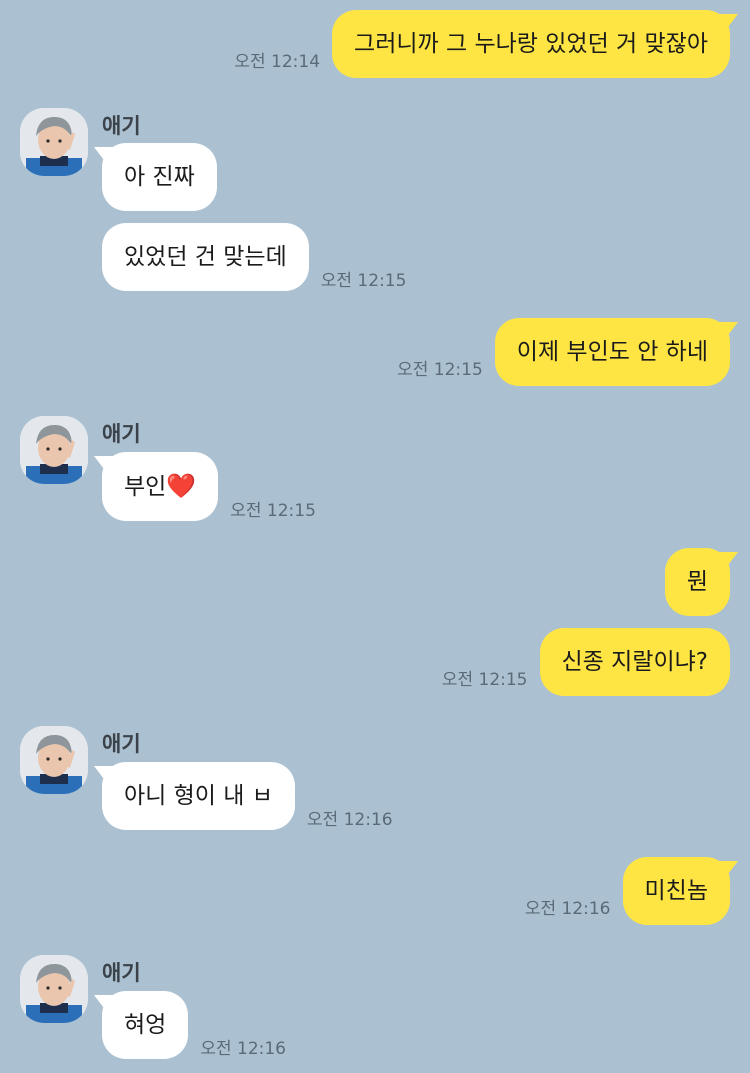 The height and width of the screenshot is (1073, 750). Describe the element at coordinates (194, 1025) in the screenshot. I see `message-row-incoming: 혀엉 오전 12:16` at that location.